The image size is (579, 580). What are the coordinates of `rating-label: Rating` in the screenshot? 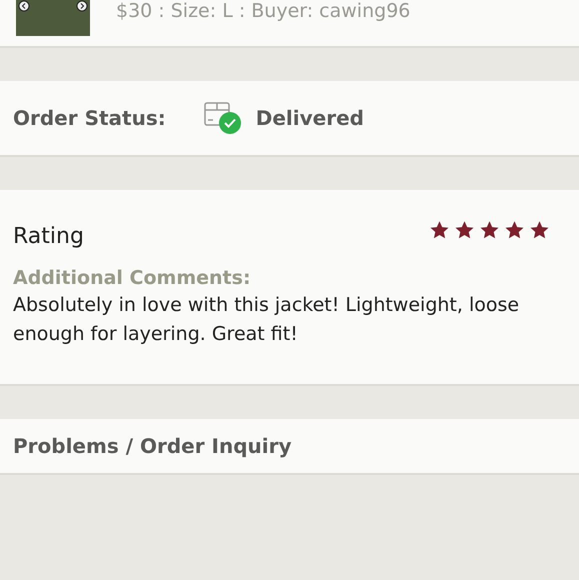 It's located at (48, 236).